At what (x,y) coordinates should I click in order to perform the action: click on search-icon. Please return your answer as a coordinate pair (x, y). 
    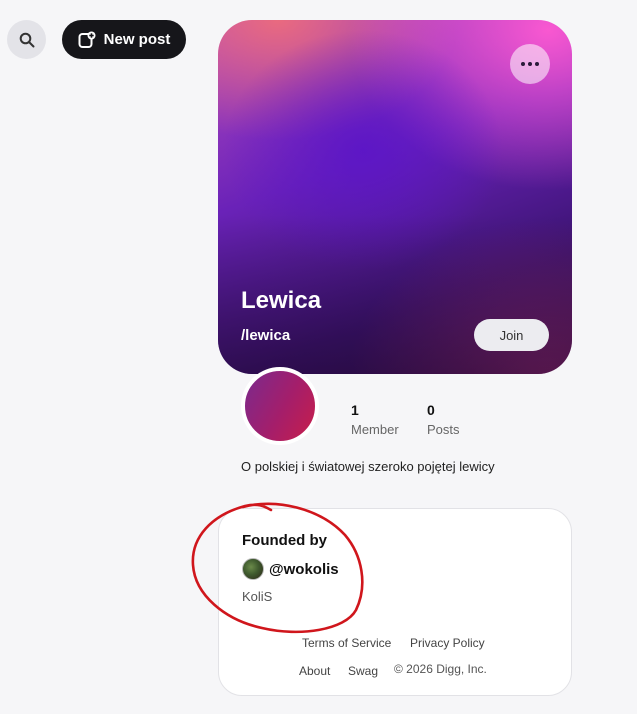
    Looking at the image, I should click on (26, 39).